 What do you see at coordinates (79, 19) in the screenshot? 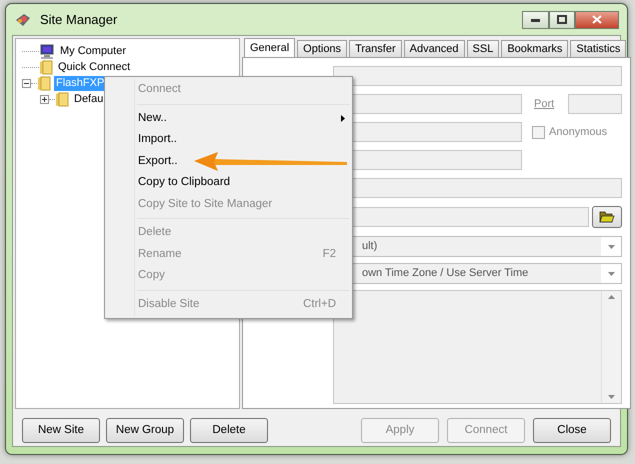
I see `window-title: Site Manager` at bounding box center [79, 19].